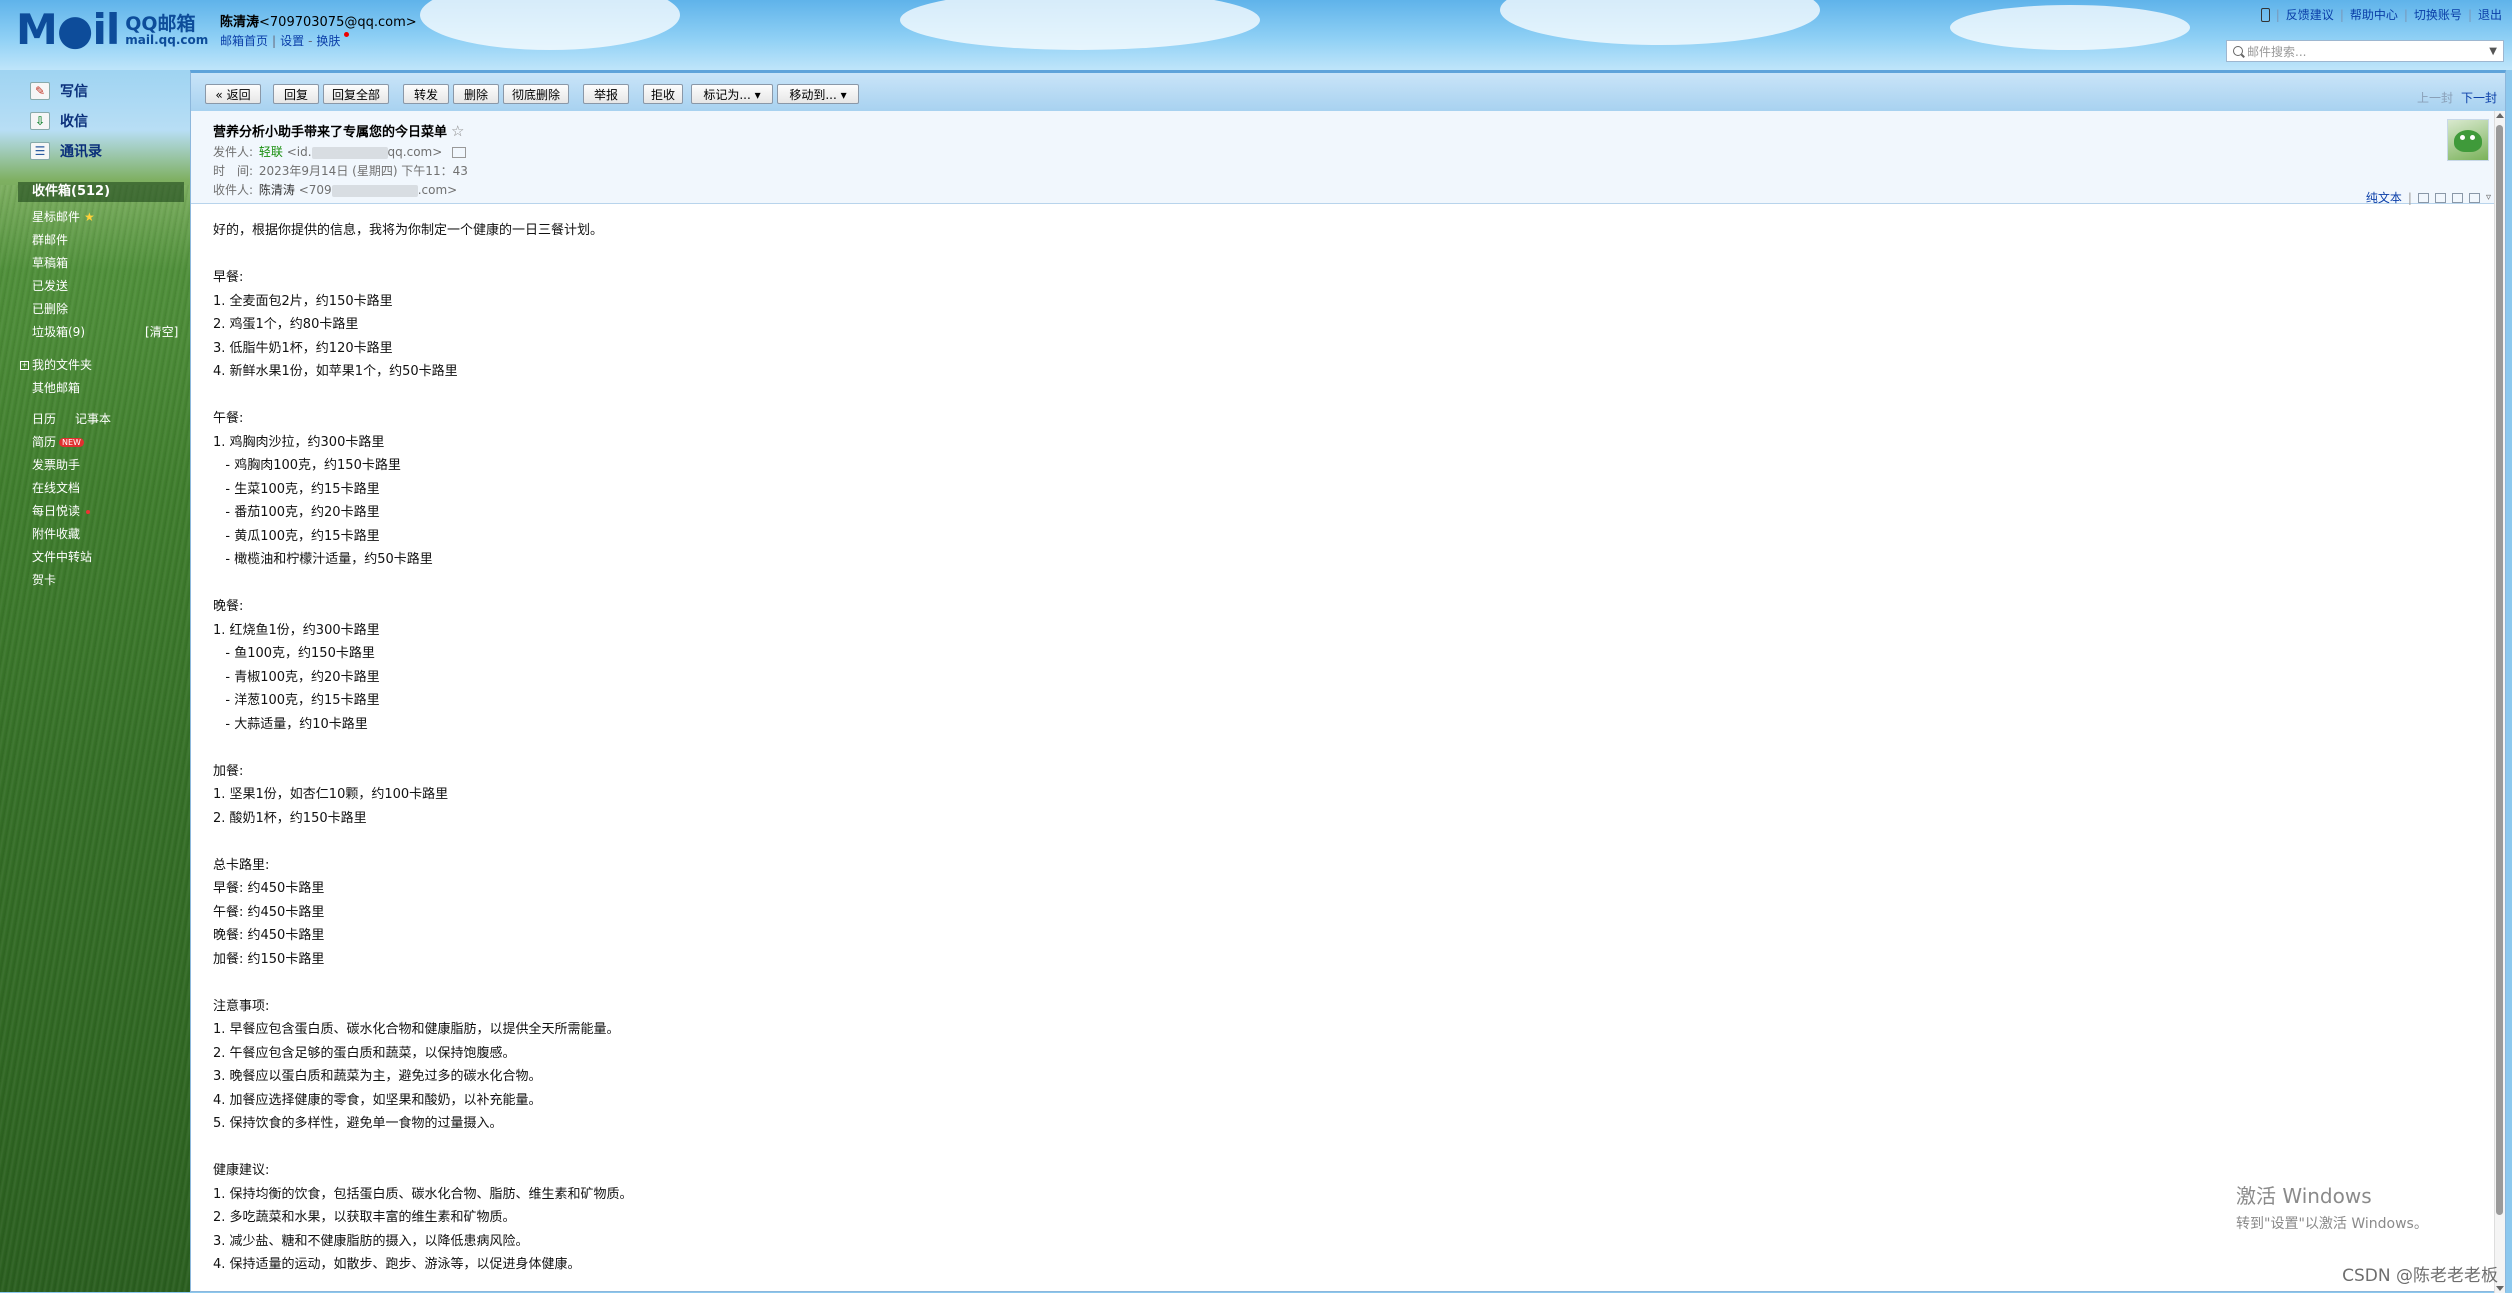 This screenshot has width=2512, height=1293. What do you see at coordinates (40, 91) in the screenshot?
I see `pencil-icon: ✎` at bounding box center [40, 91].